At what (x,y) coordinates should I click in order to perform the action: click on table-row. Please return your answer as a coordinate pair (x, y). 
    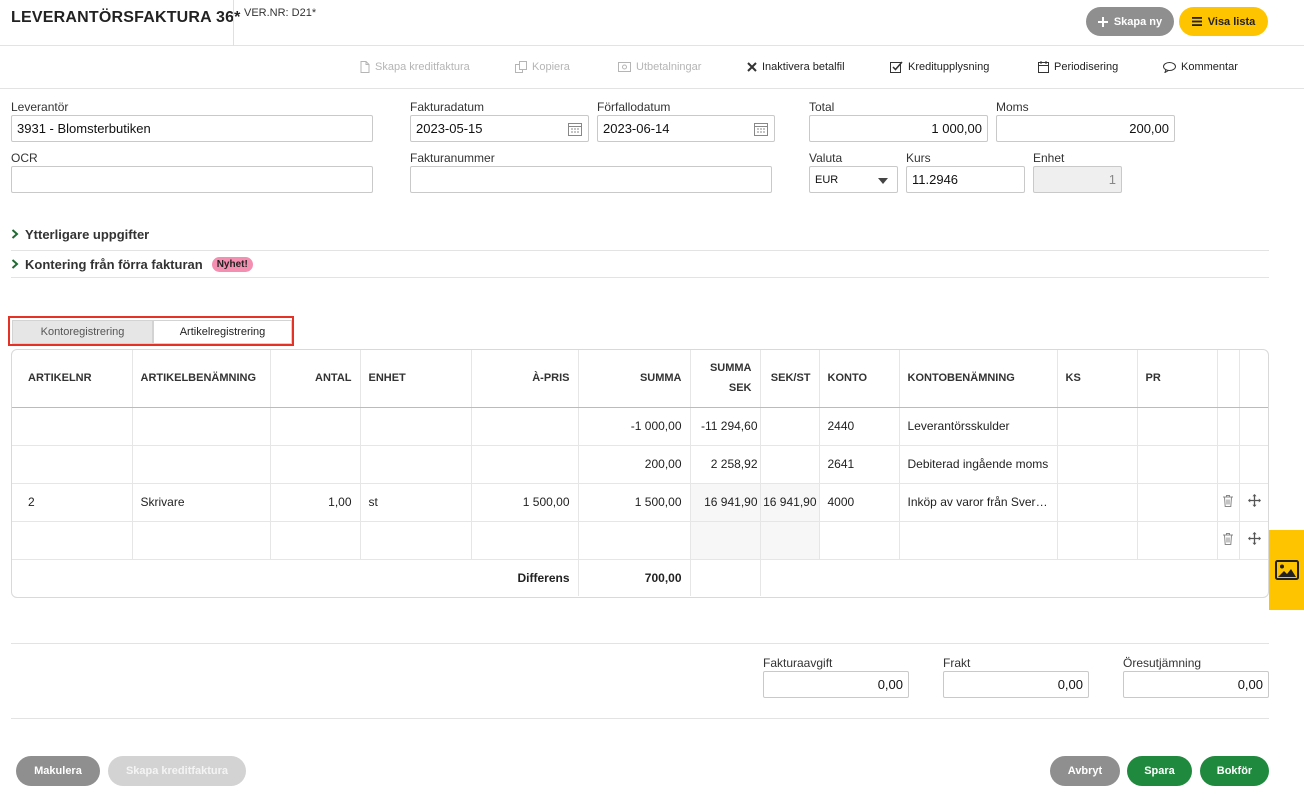
    Looking at the image, I should click on (640, 540).